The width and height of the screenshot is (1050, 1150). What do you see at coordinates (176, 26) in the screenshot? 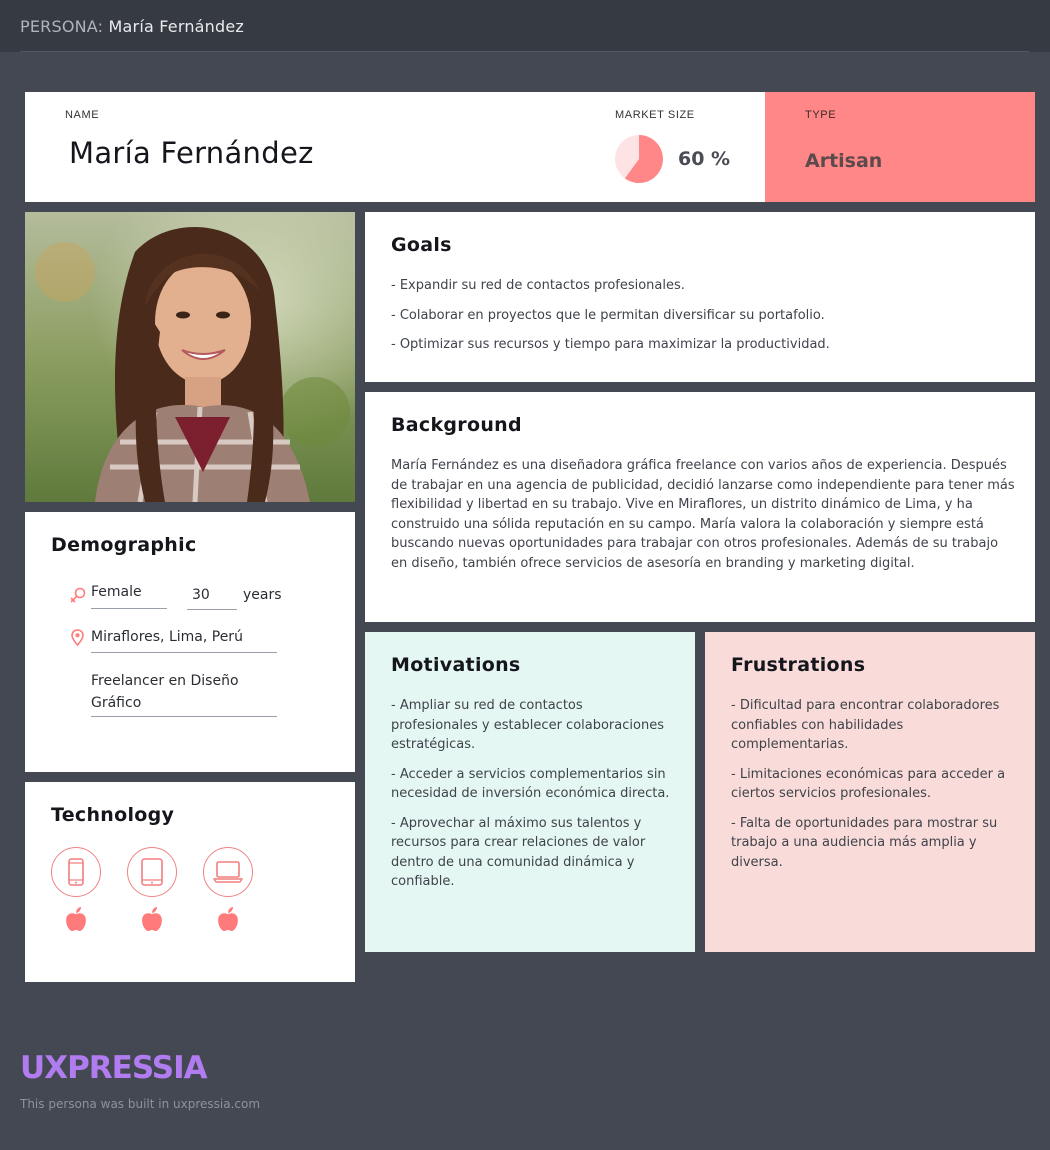
I see `persona-title-name: María Fernández` at bounding box center [176, 26].